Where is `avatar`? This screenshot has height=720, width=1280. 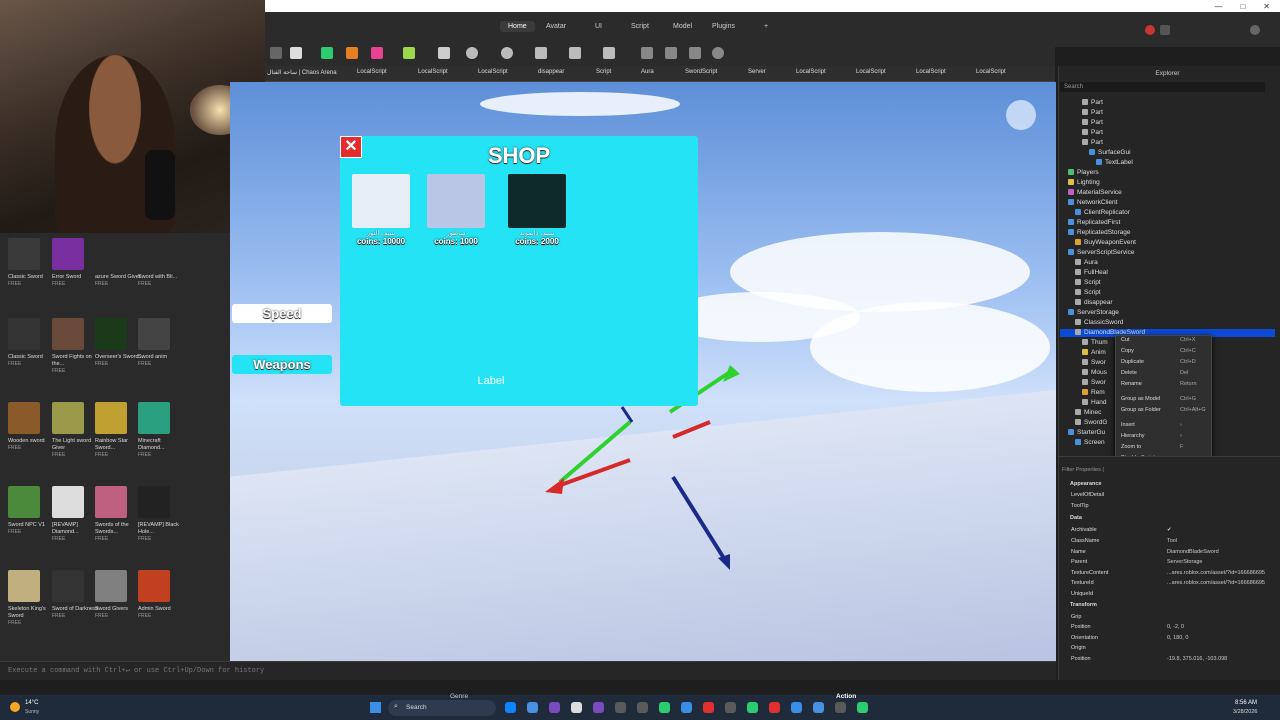 avatar is located at coordinates (1255, 30).